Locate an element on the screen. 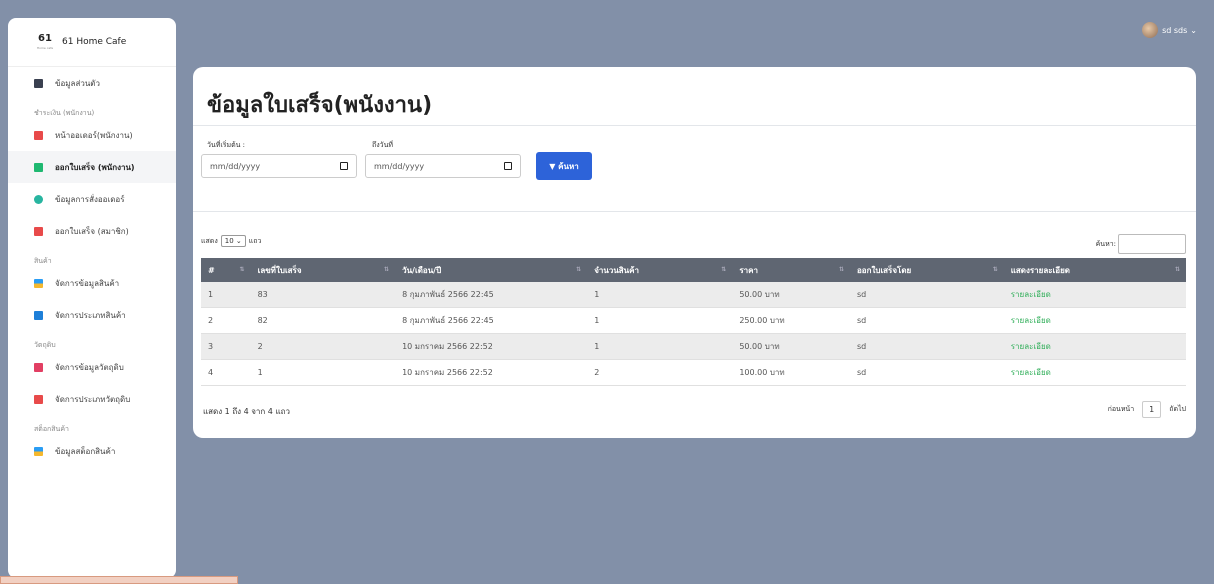 The height and width of the screenshot is (584, 1214). end-date-input: mm/dd/yyyy is located at coordinates (443, 166).